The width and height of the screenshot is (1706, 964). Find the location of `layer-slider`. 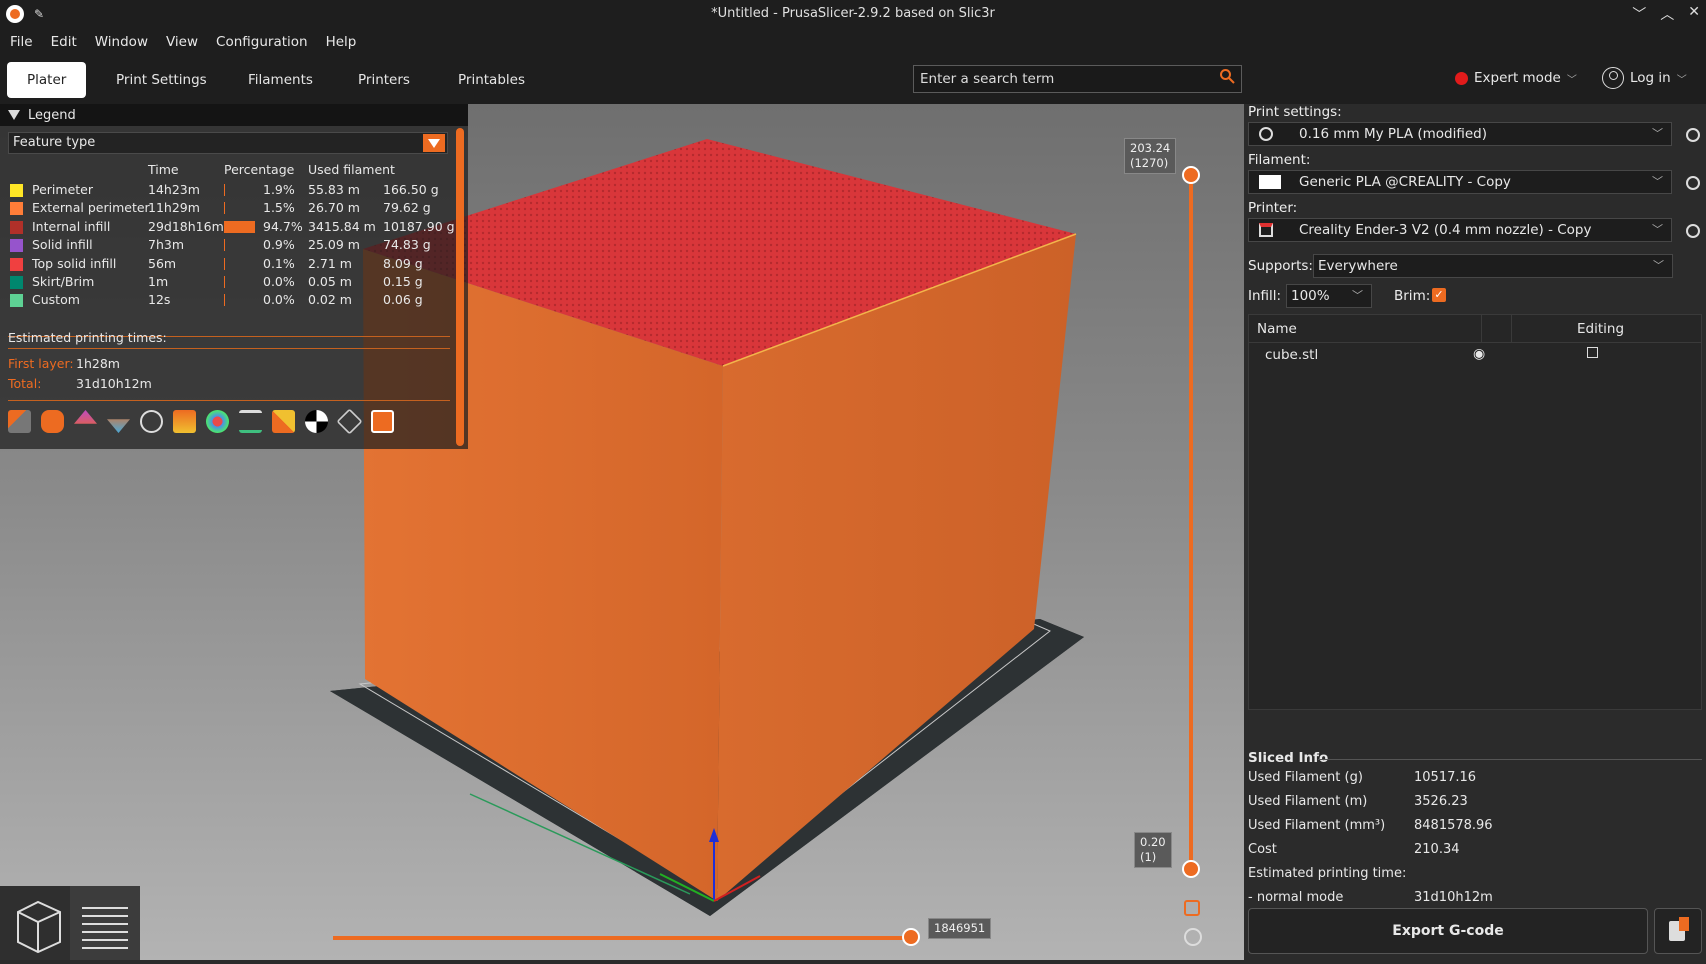

layer-slider is located at coordinates (1191, 520).